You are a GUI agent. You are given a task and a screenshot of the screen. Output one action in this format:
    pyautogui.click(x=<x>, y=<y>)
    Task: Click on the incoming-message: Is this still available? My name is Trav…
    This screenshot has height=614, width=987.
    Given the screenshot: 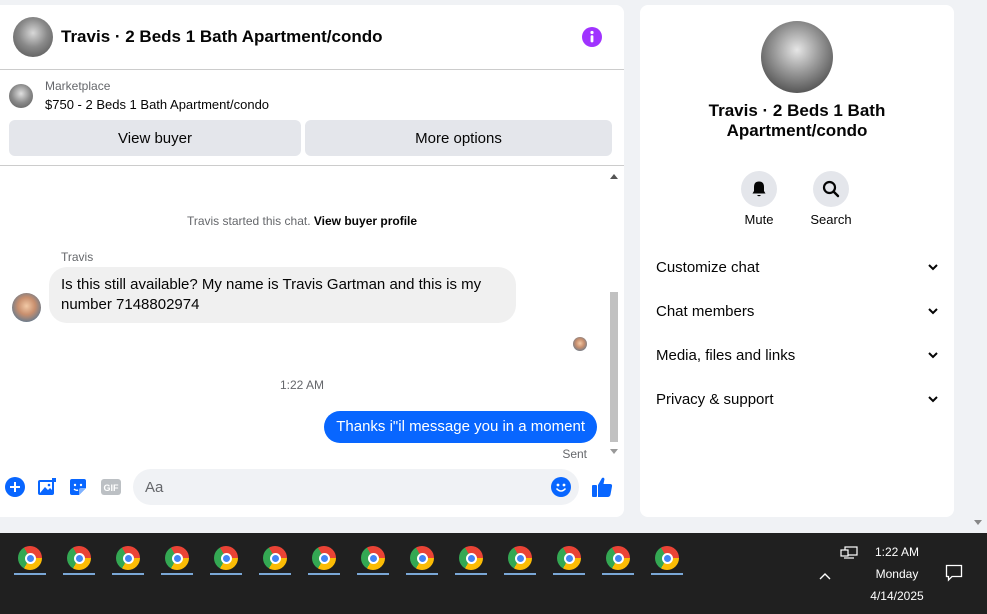 What is the action you would take?
    pyautogui.click(x=282, y=295)
    